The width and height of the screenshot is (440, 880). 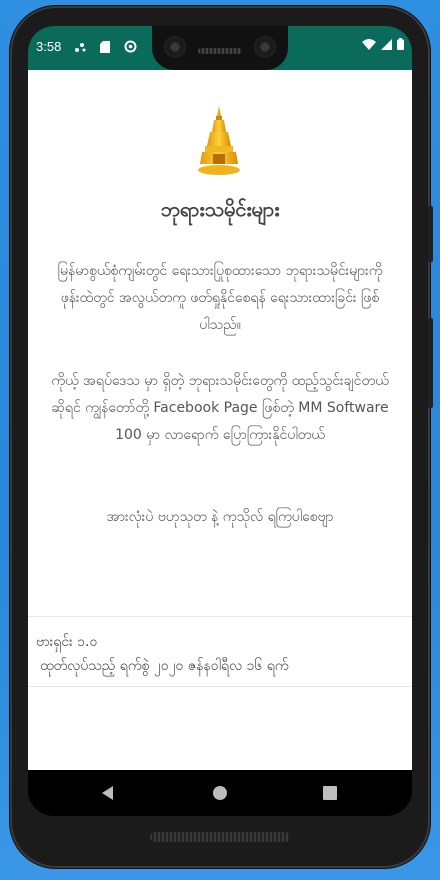 I want to click on signal-icon, so click(x=386, y=44).